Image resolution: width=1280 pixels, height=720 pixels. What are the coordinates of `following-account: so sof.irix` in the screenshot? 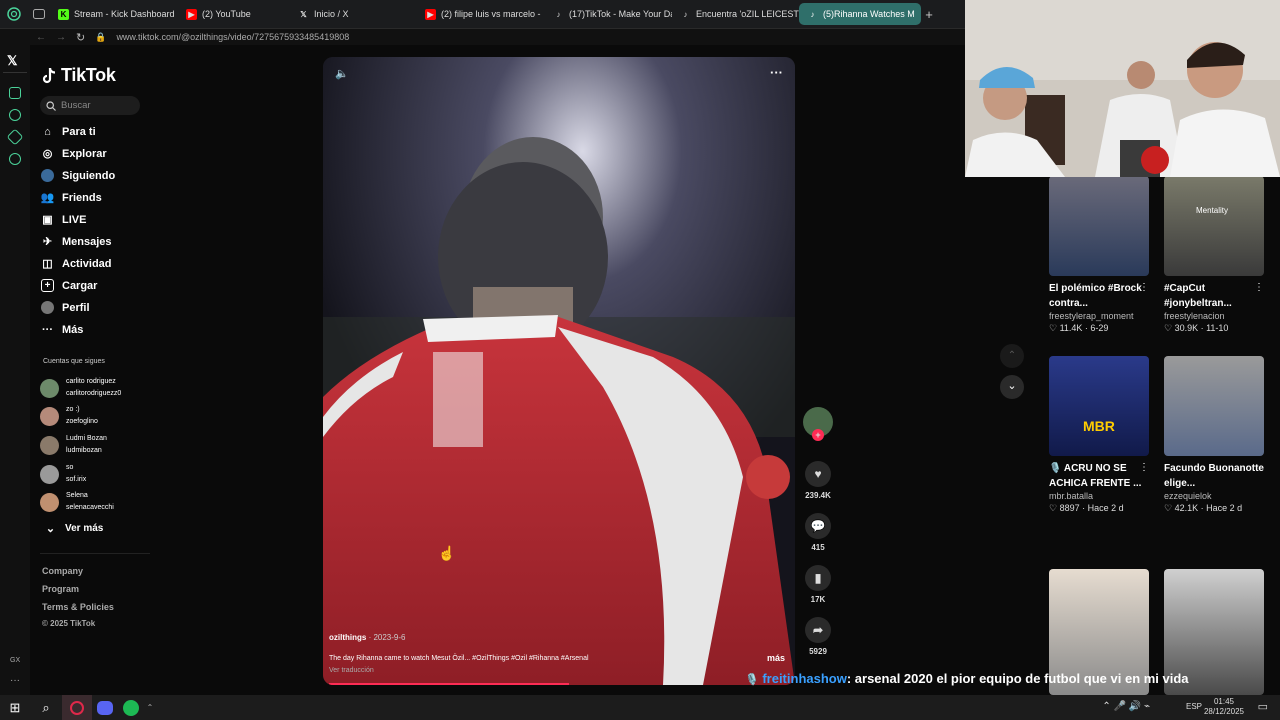 It's located at (63, 474).